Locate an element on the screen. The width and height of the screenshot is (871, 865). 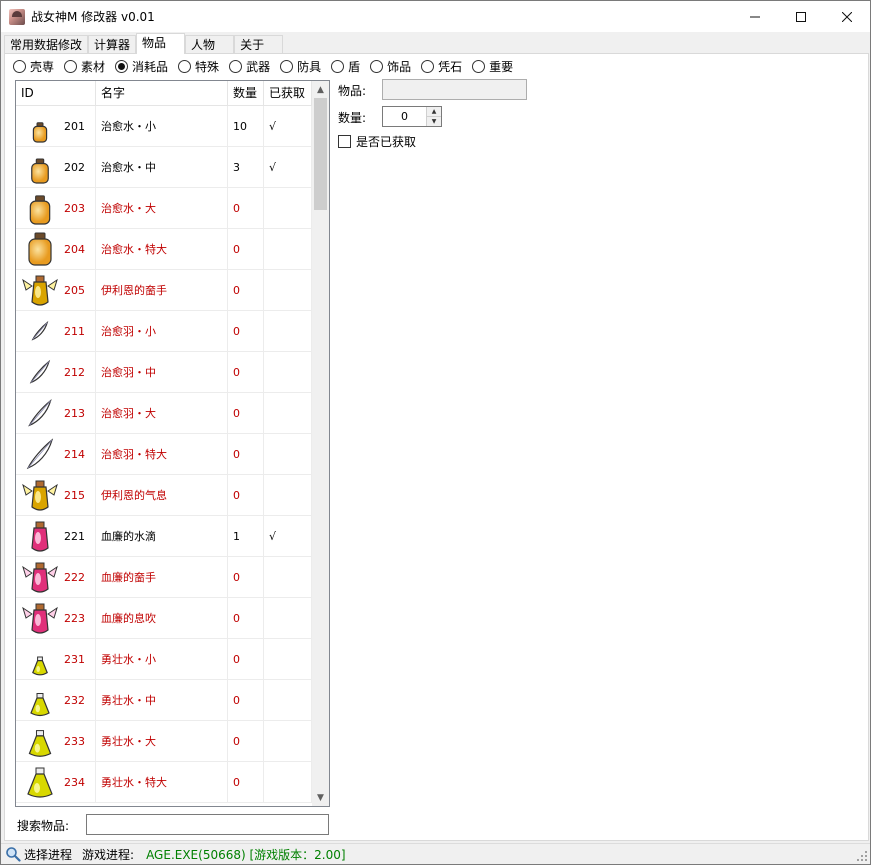
table-row: 215 伊利恩的气息 0 is located at coordinates (164, 495).